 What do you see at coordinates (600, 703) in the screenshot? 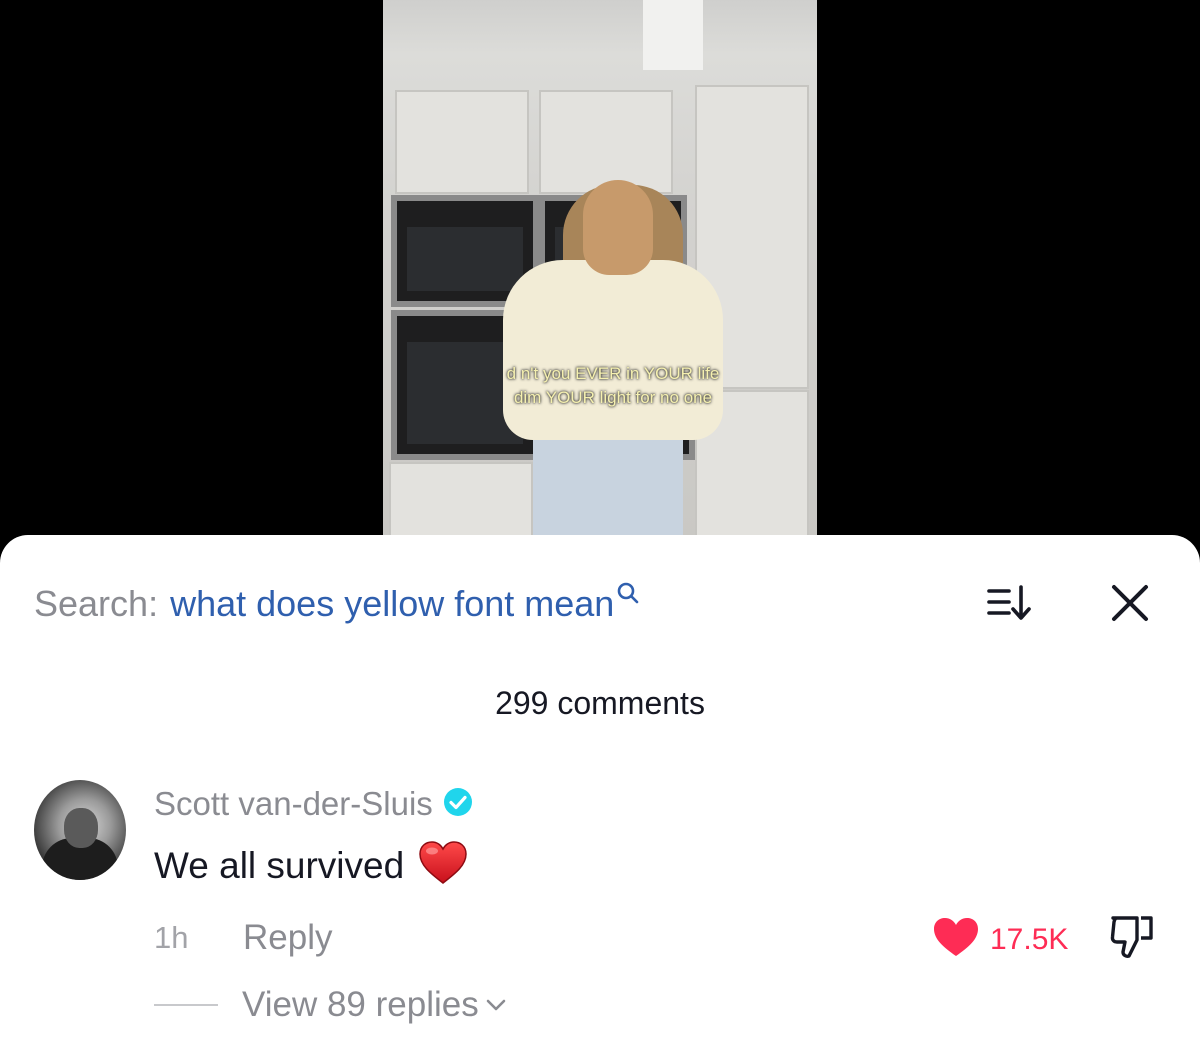
I see `comment-count: 299 comments` at bounding box center [600, 703].